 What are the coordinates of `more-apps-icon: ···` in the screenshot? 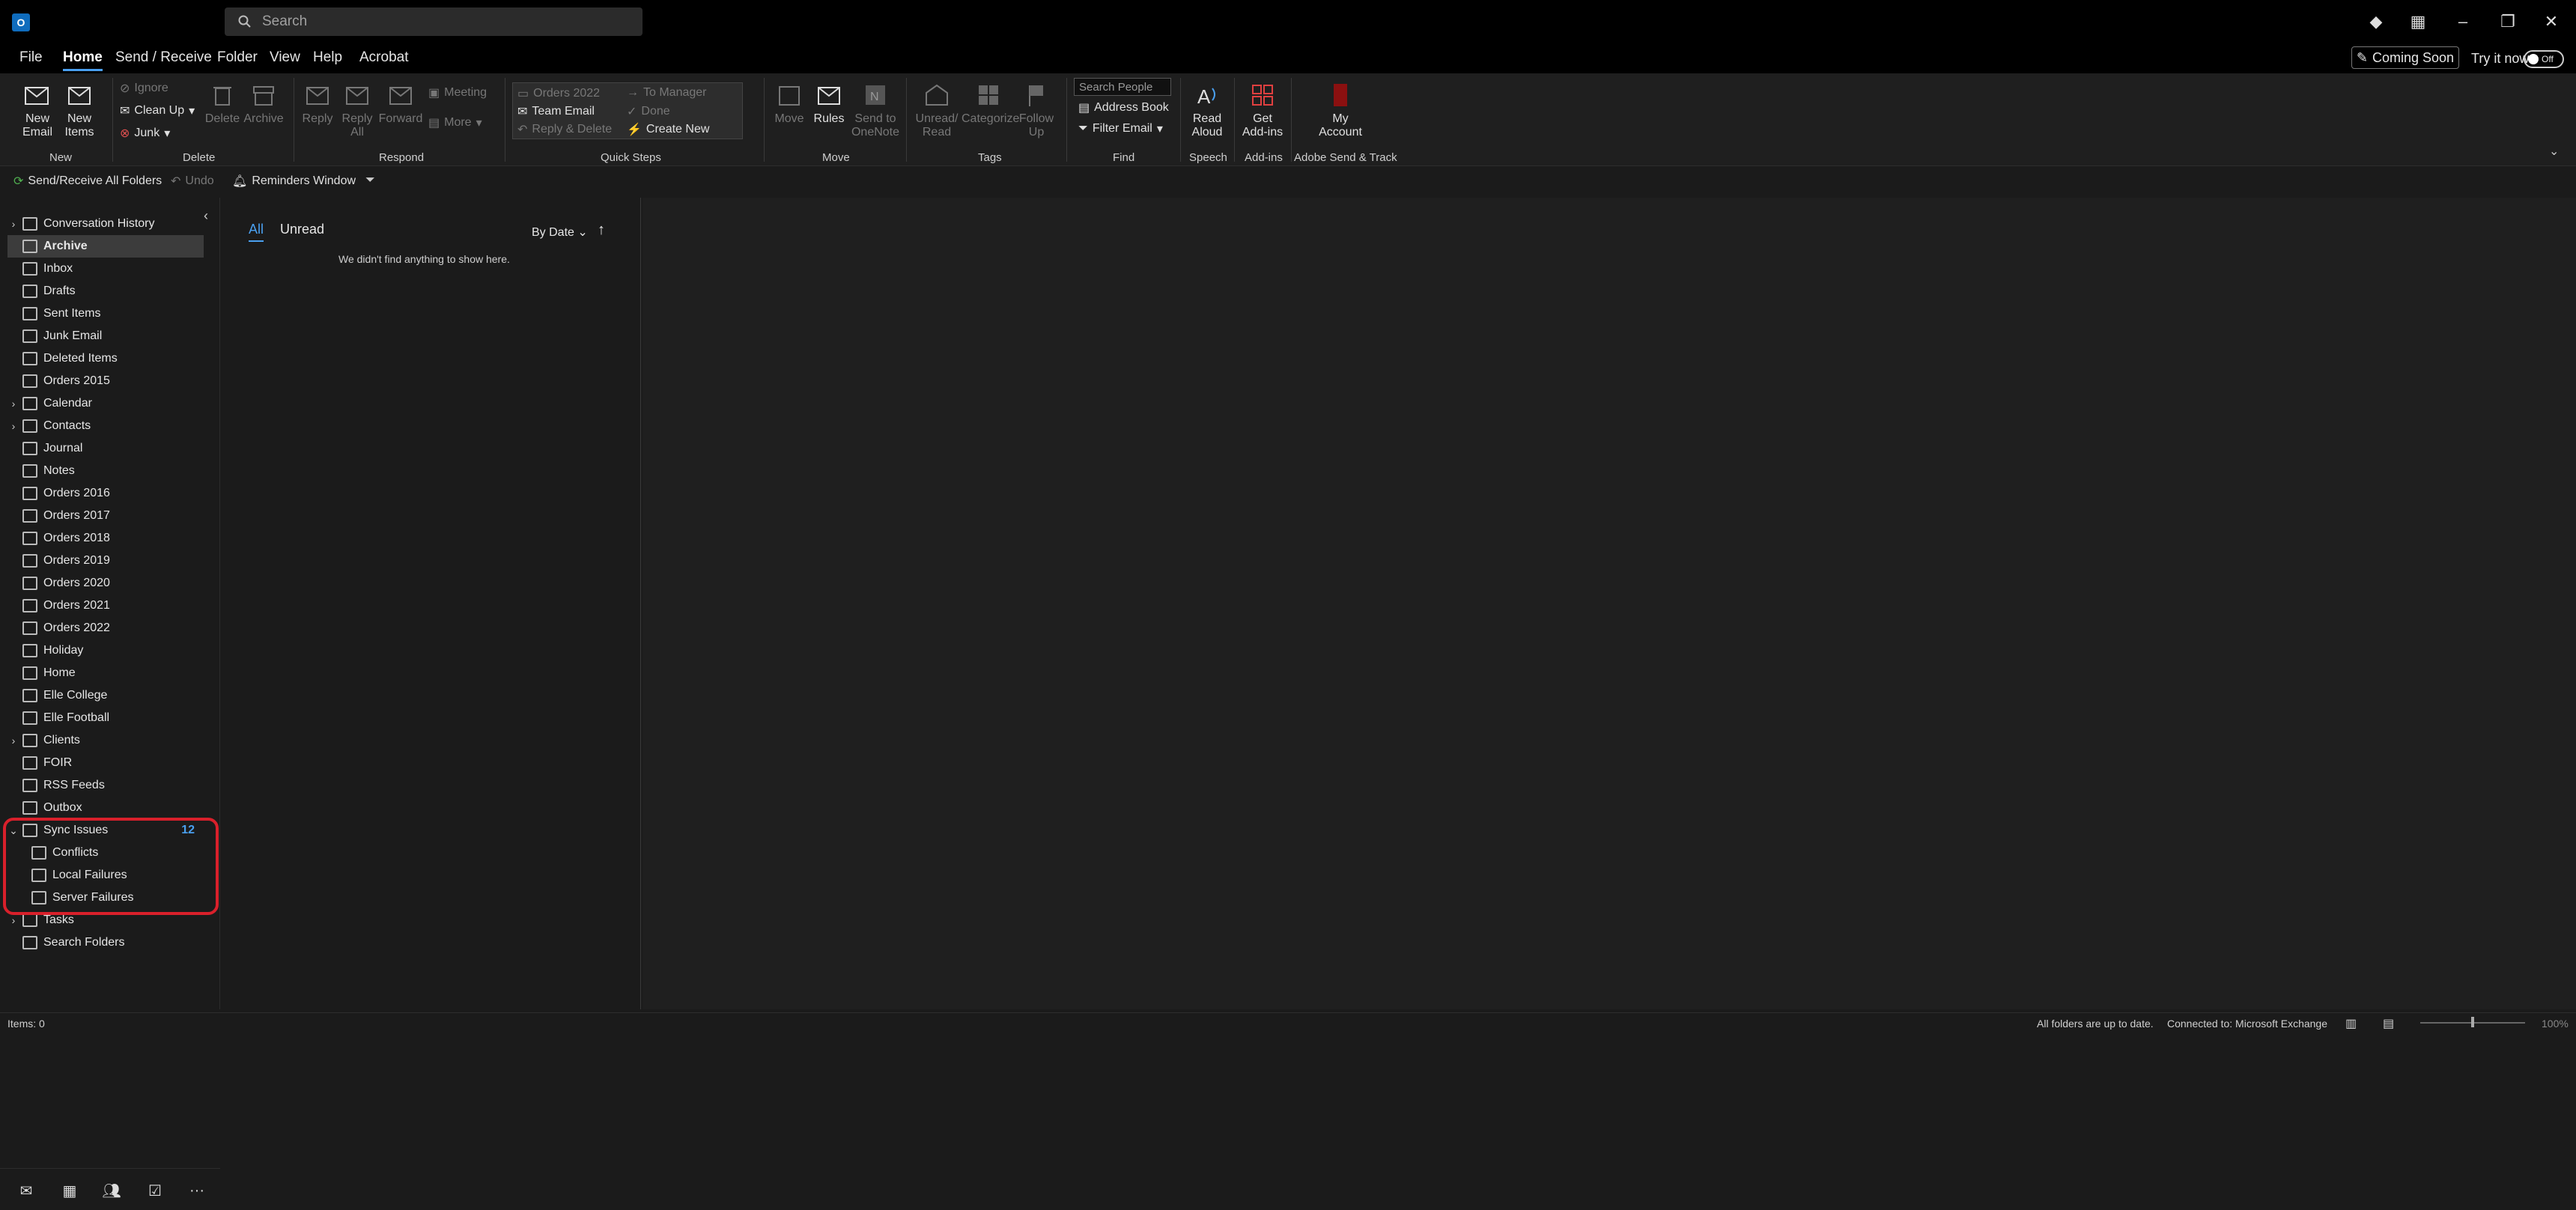 It's located at (197, 1190).